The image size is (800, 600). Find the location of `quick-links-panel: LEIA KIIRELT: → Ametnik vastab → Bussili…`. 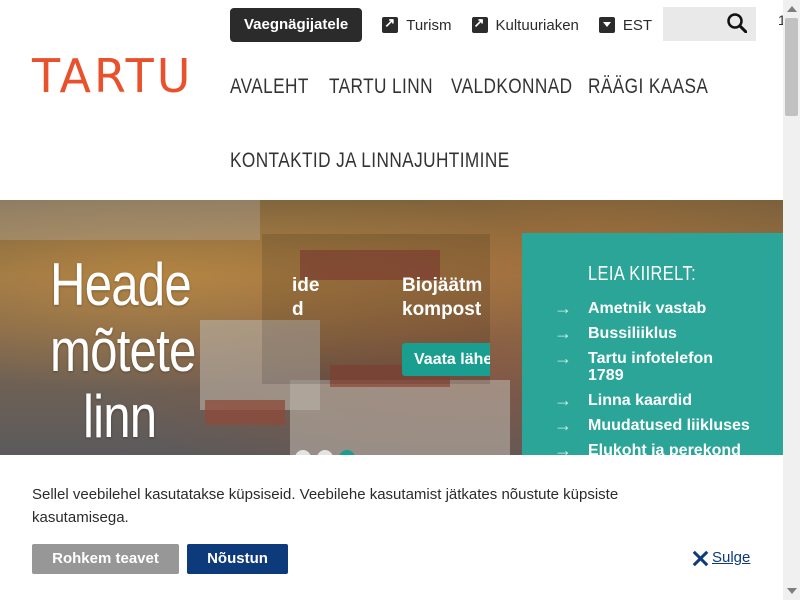

quick-links-panel: LEIA KIIRELT: → Ametnik vastab → Bussili… is located at coordinates (652, 344).